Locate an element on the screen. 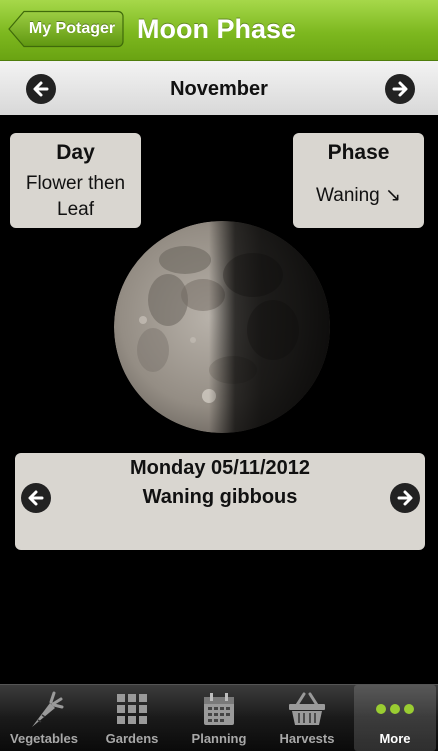 This screenshot has width=438, height=751. more-dots-icon is located at coordinates (395, 709).